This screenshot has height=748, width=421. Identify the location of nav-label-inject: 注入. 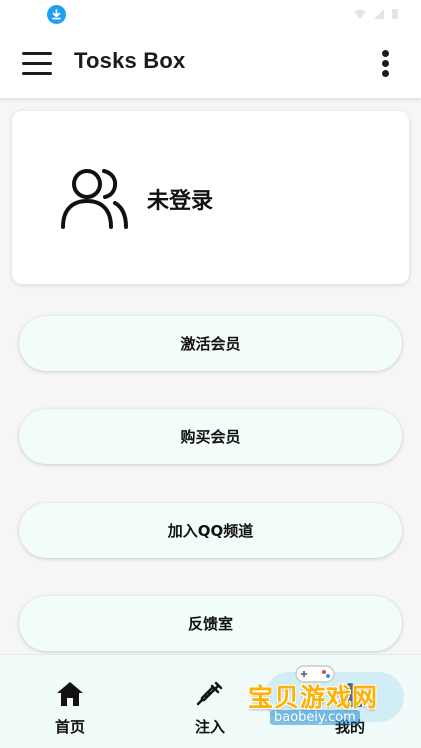
(209, 727).